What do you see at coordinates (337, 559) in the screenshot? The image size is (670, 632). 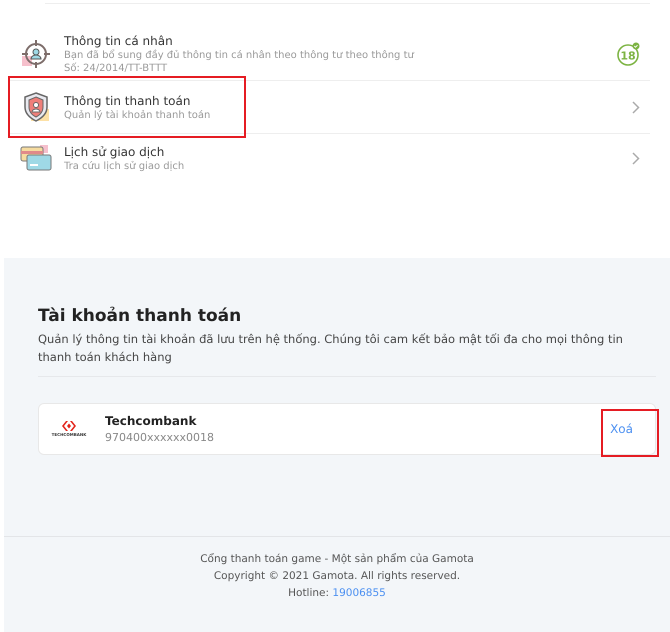 I see `footer-text: Cổng thanh toán game - Một sản phẩm của Gamota` at bounding box center [337, 559].